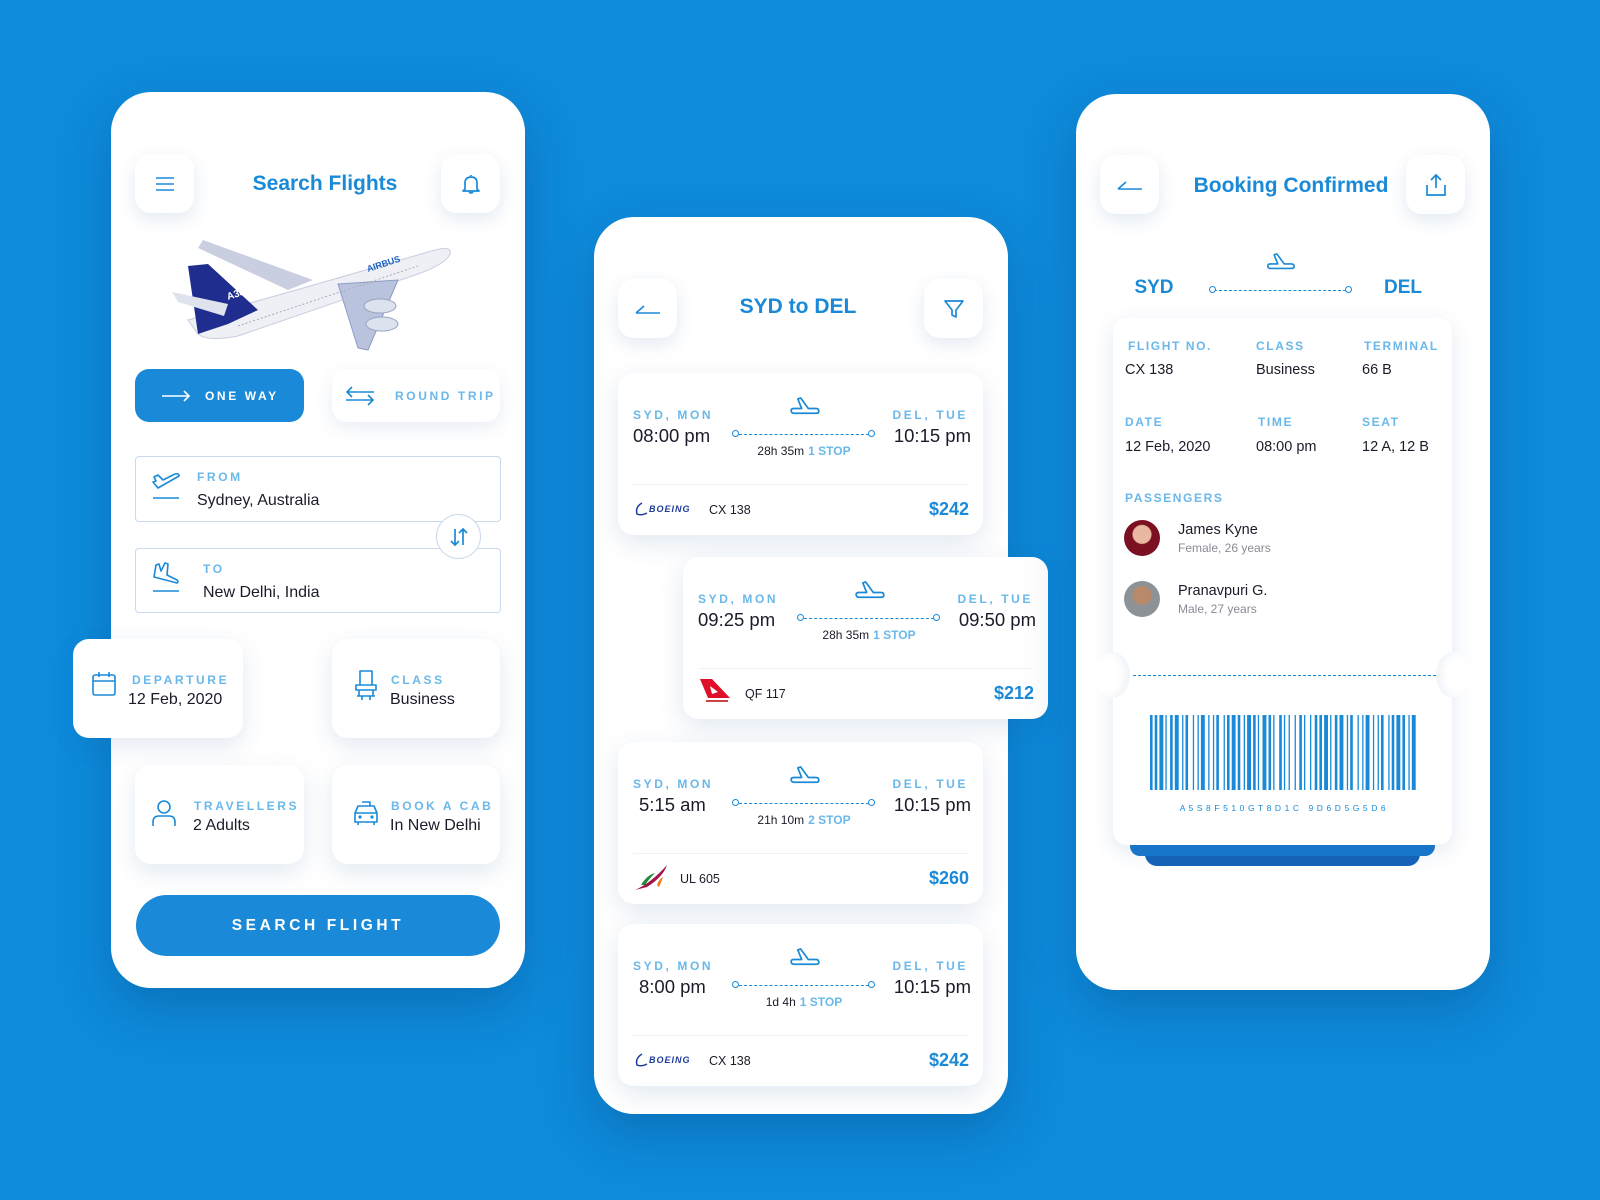 This screenshot has height=1200, width=1600. I want to click on share-icon, so click(1435, 184).